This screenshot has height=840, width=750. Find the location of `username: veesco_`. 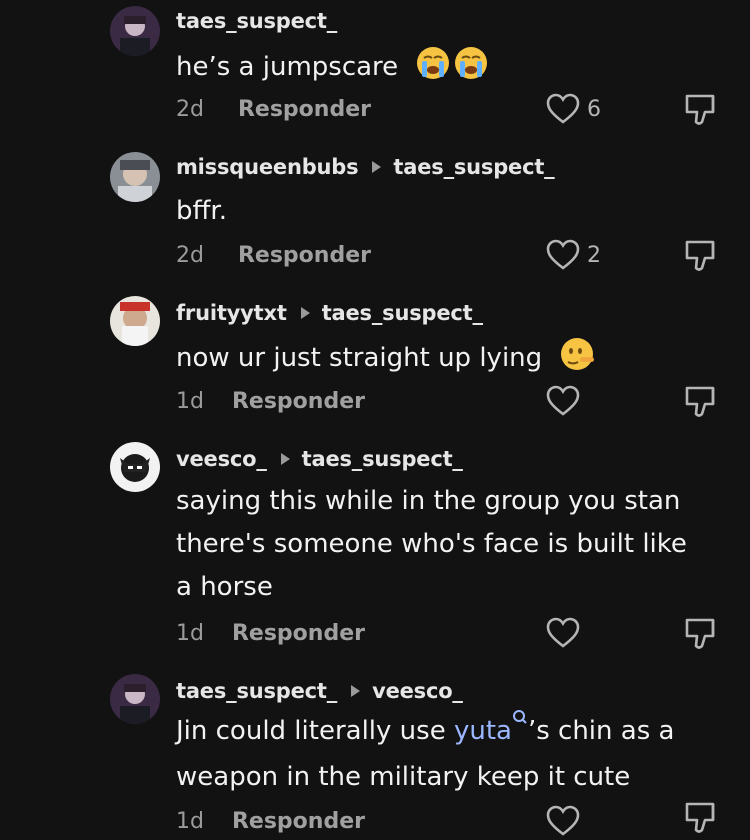

username: veesco_ is located at coordinates (221, 459).